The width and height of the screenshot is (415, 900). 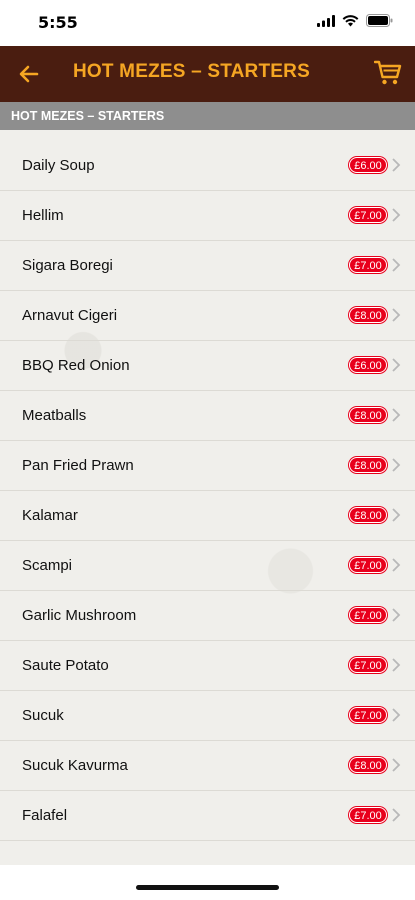 I want to click on page-title: HOT MEZES – STARTERS, so click(x=191, y=71).